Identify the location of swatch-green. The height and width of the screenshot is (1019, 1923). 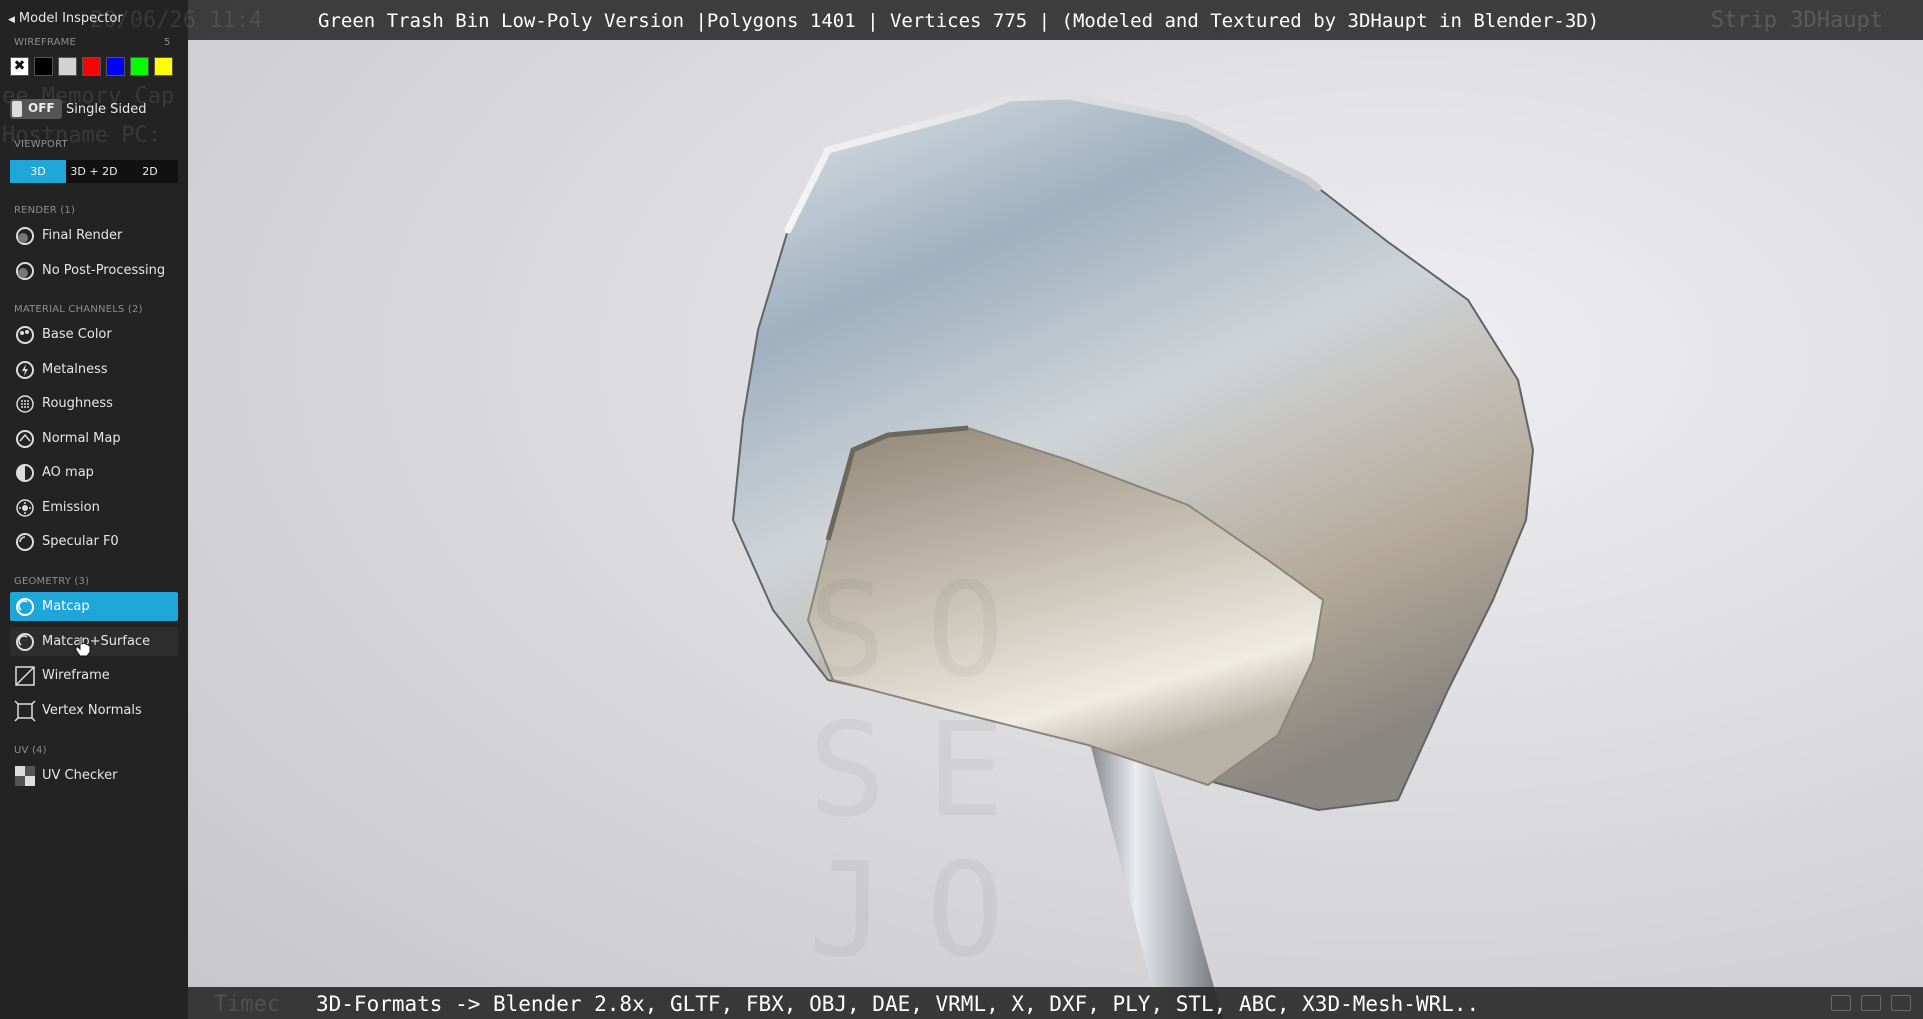
(139, 66).